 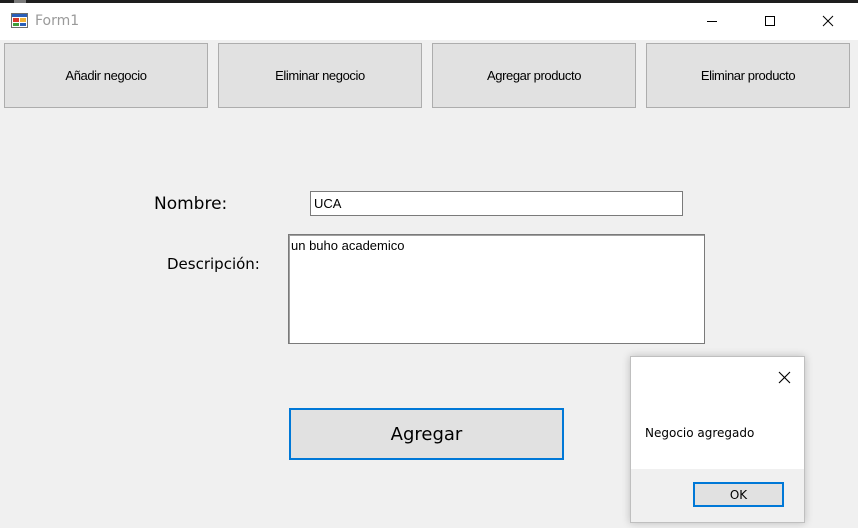 I want to click on agregar-button: Agregar, so click(x=426, y=434).